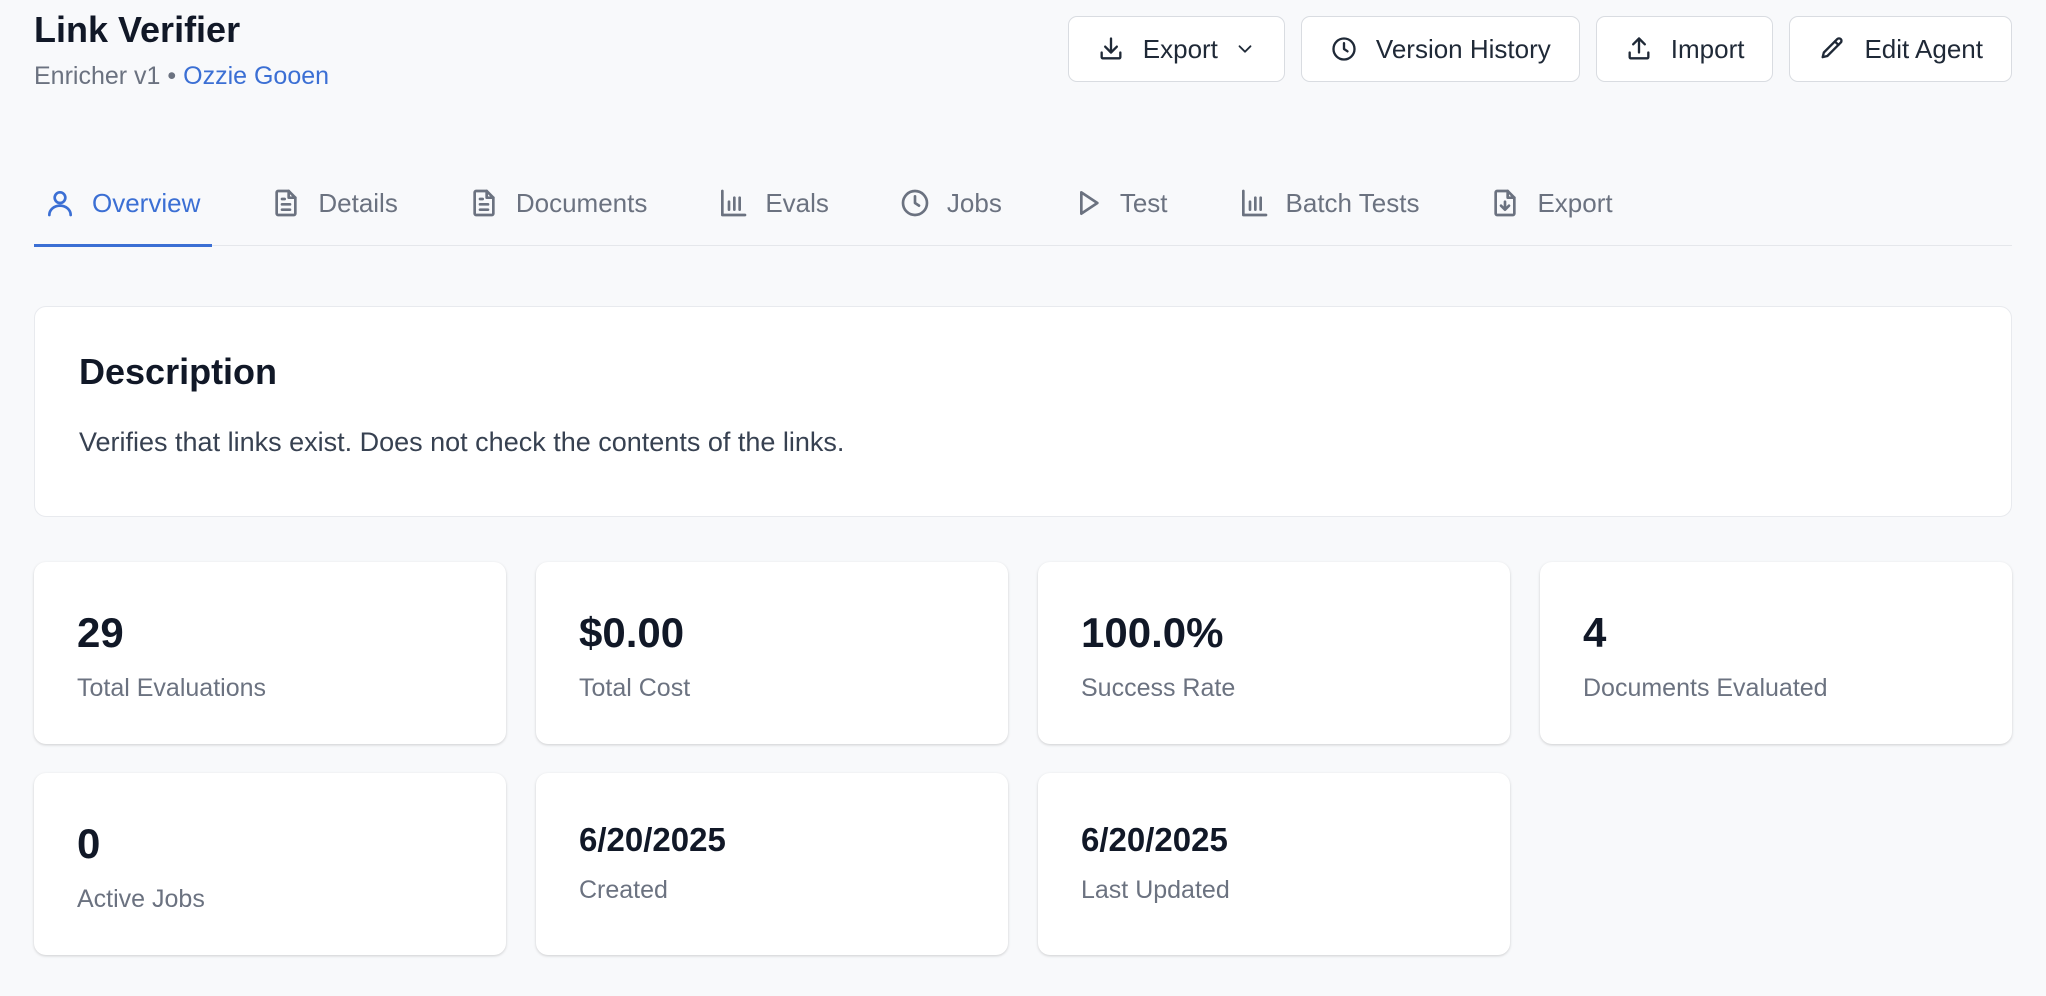  I want to click on page-header: Link Verifier Enricher v1 • Ozzie Gooen, so click(181, 45).